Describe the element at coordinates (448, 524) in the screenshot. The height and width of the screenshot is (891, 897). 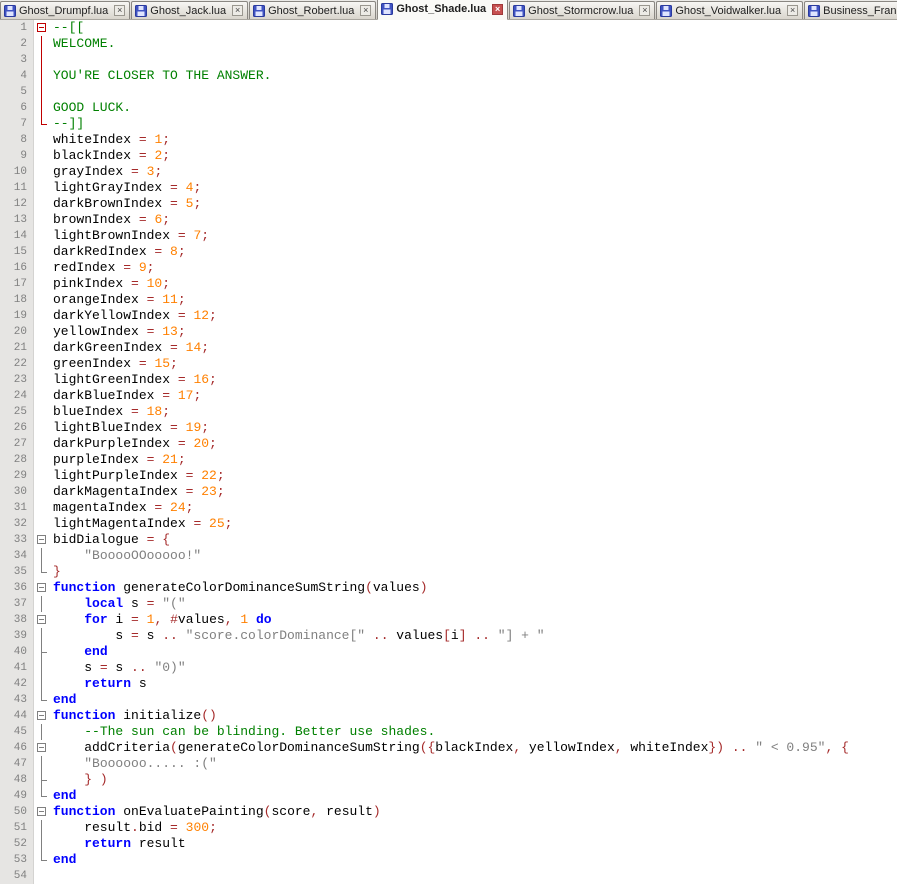
I see `code-line: 32 lightMagentaIndex = 25;` at that location.